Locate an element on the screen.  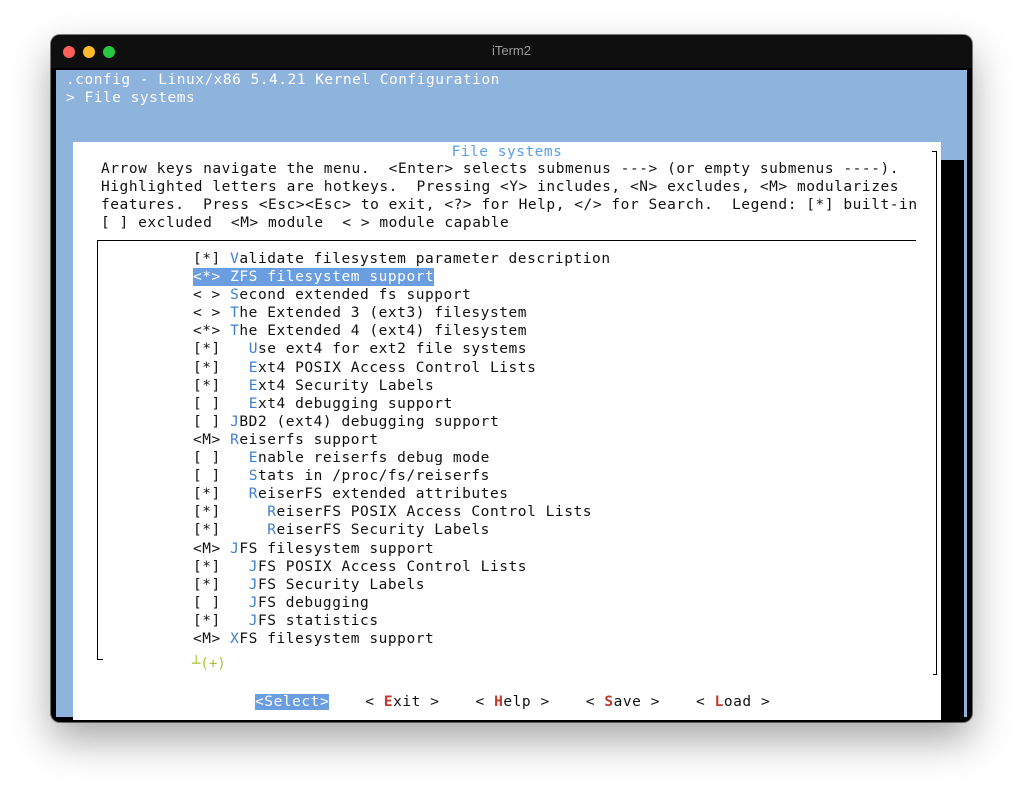
menu-item-text: [*] Ext4 Security Labels is located at coordinates (313, 386).